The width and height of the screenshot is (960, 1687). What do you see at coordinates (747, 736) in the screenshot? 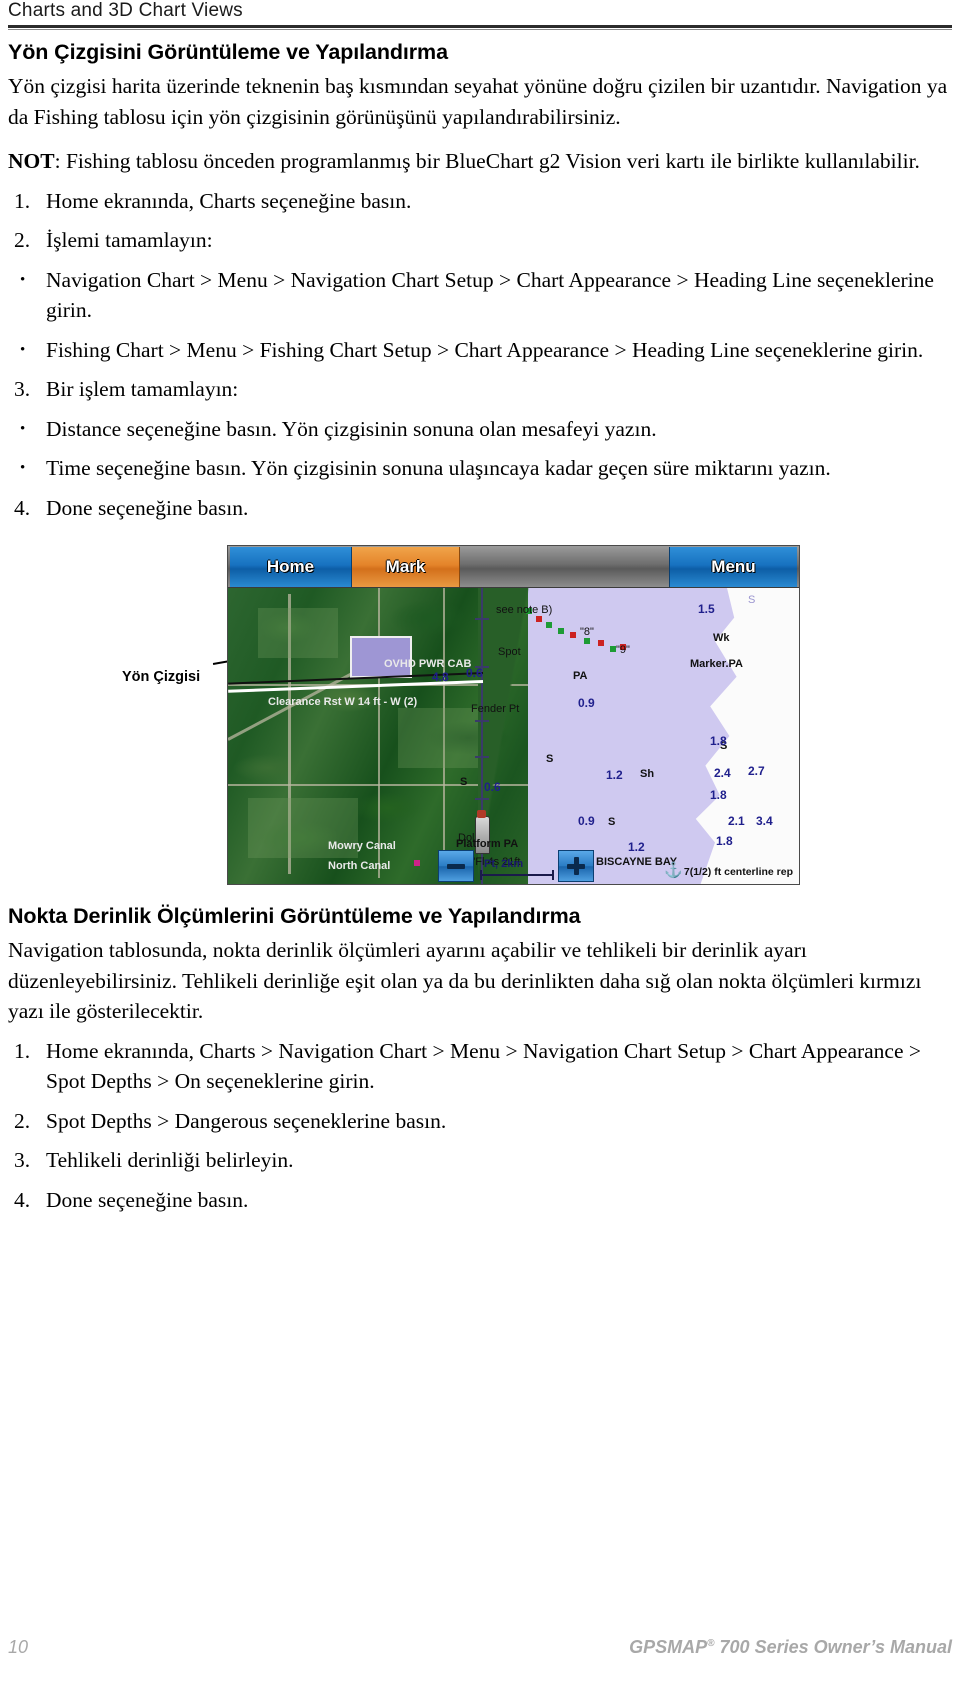
I see `right-landmass` at bounding box center [747, 736].